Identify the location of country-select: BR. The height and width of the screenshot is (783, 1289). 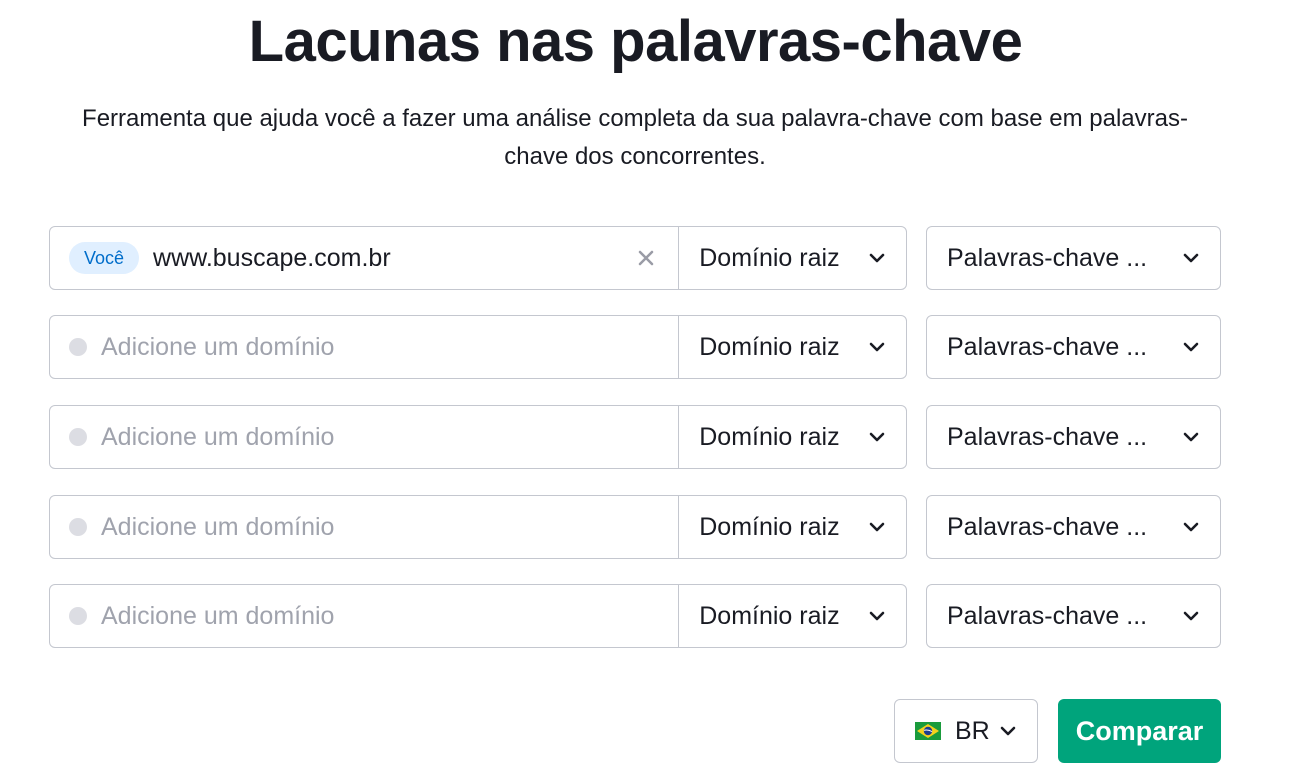
(966, 731).